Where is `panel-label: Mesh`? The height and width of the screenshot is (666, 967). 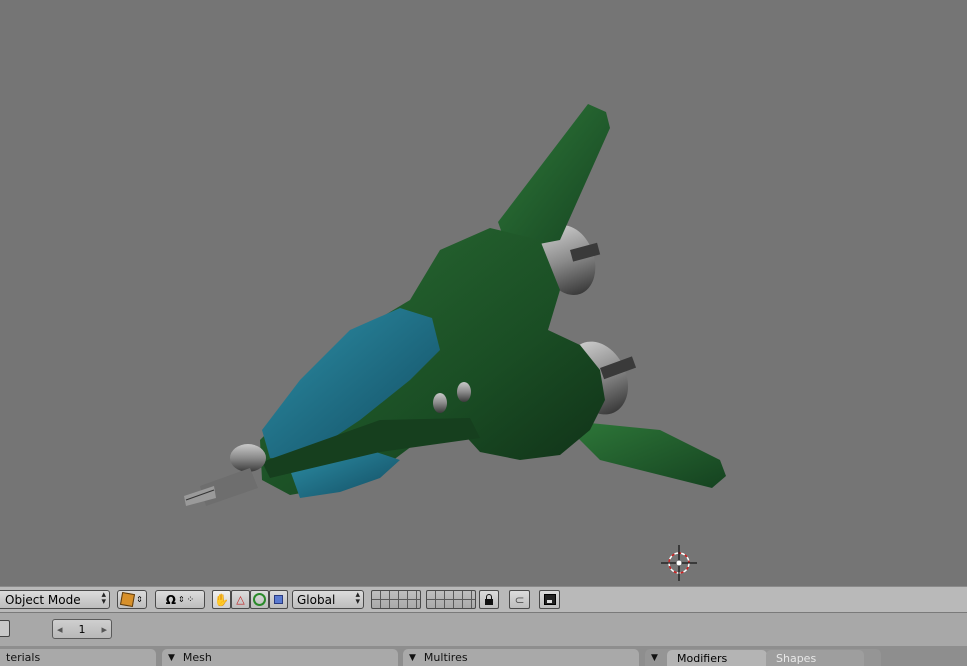 panel-label: Mesh is located at coordinates (197, 657).